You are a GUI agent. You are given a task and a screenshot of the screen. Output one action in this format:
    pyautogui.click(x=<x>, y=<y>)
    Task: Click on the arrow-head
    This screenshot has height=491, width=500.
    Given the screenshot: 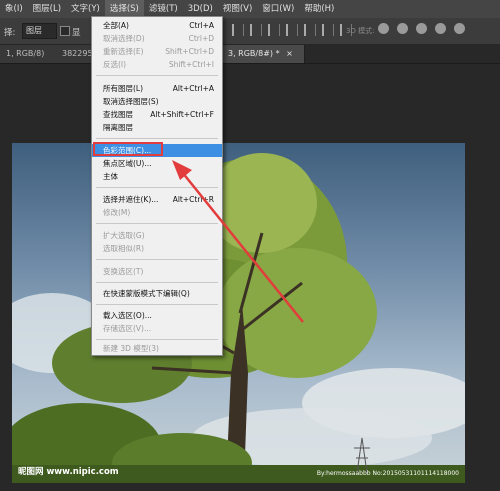 What is the action you would take?
    pyautogui.click(x=182, y=170)
    